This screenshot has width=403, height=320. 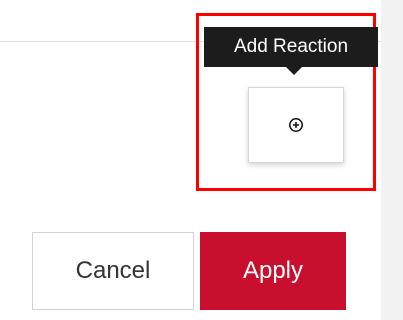 I want to click on cancel-button: Cancel, so click(x=113, y=271).